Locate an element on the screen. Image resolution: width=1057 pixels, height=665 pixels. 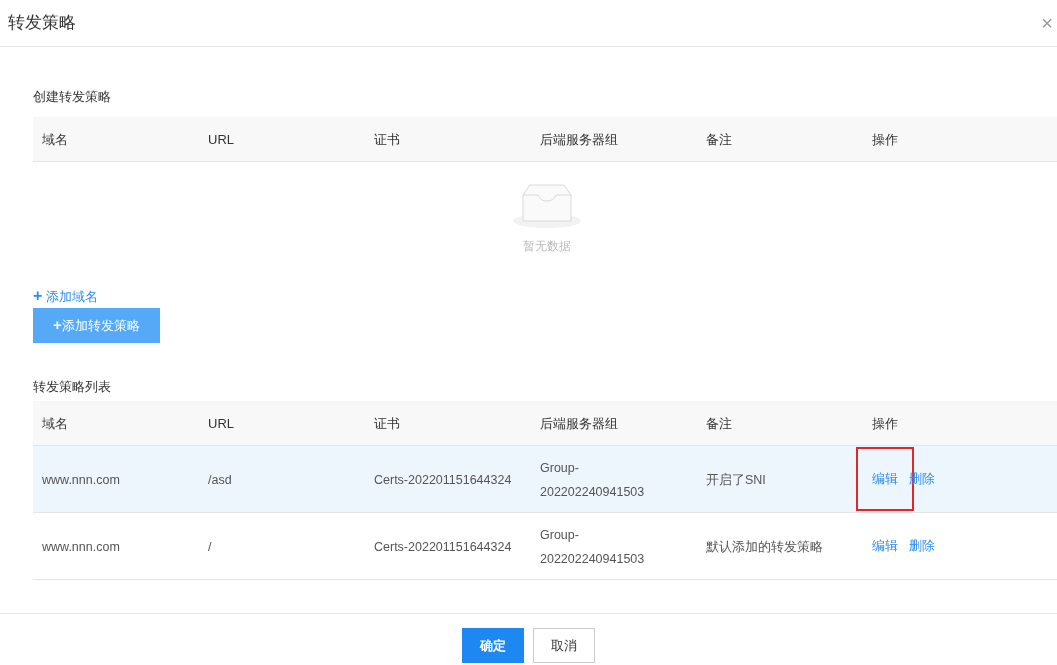
table-cell: /asd is located at coordinates (220, 480).